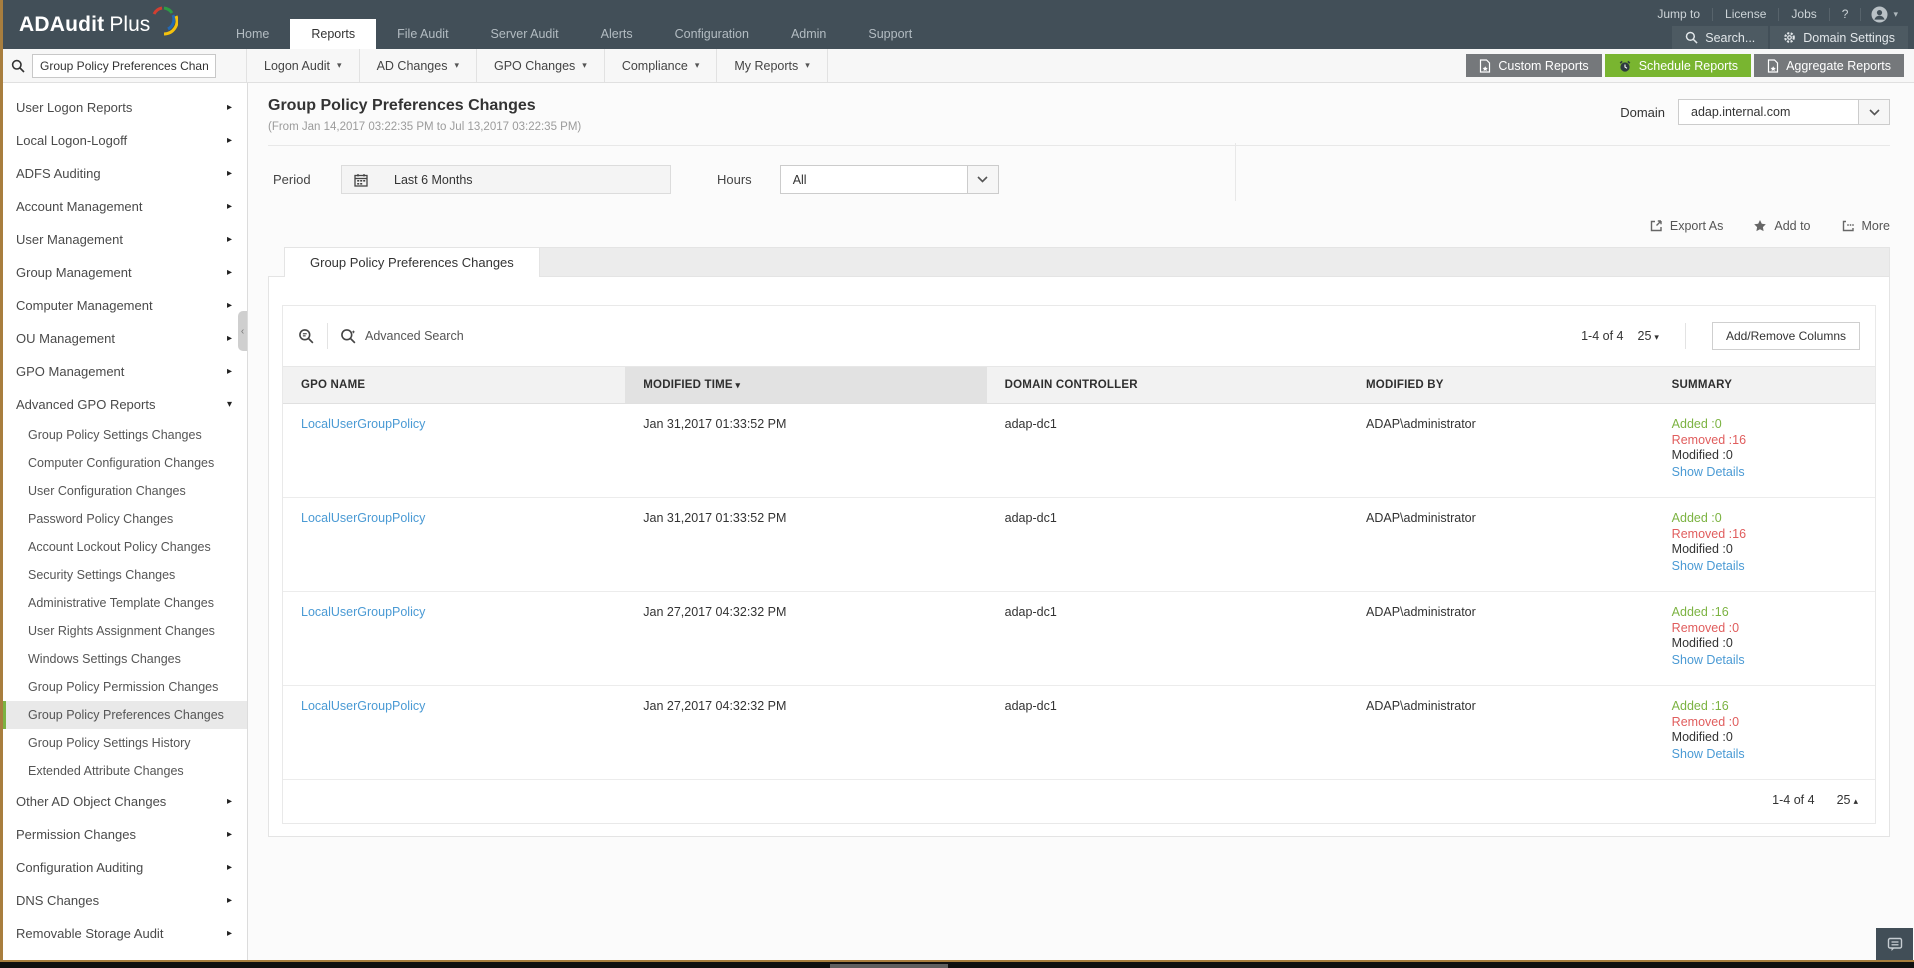  I want to click on topbar-link: Jobs, so click(1804, 14).